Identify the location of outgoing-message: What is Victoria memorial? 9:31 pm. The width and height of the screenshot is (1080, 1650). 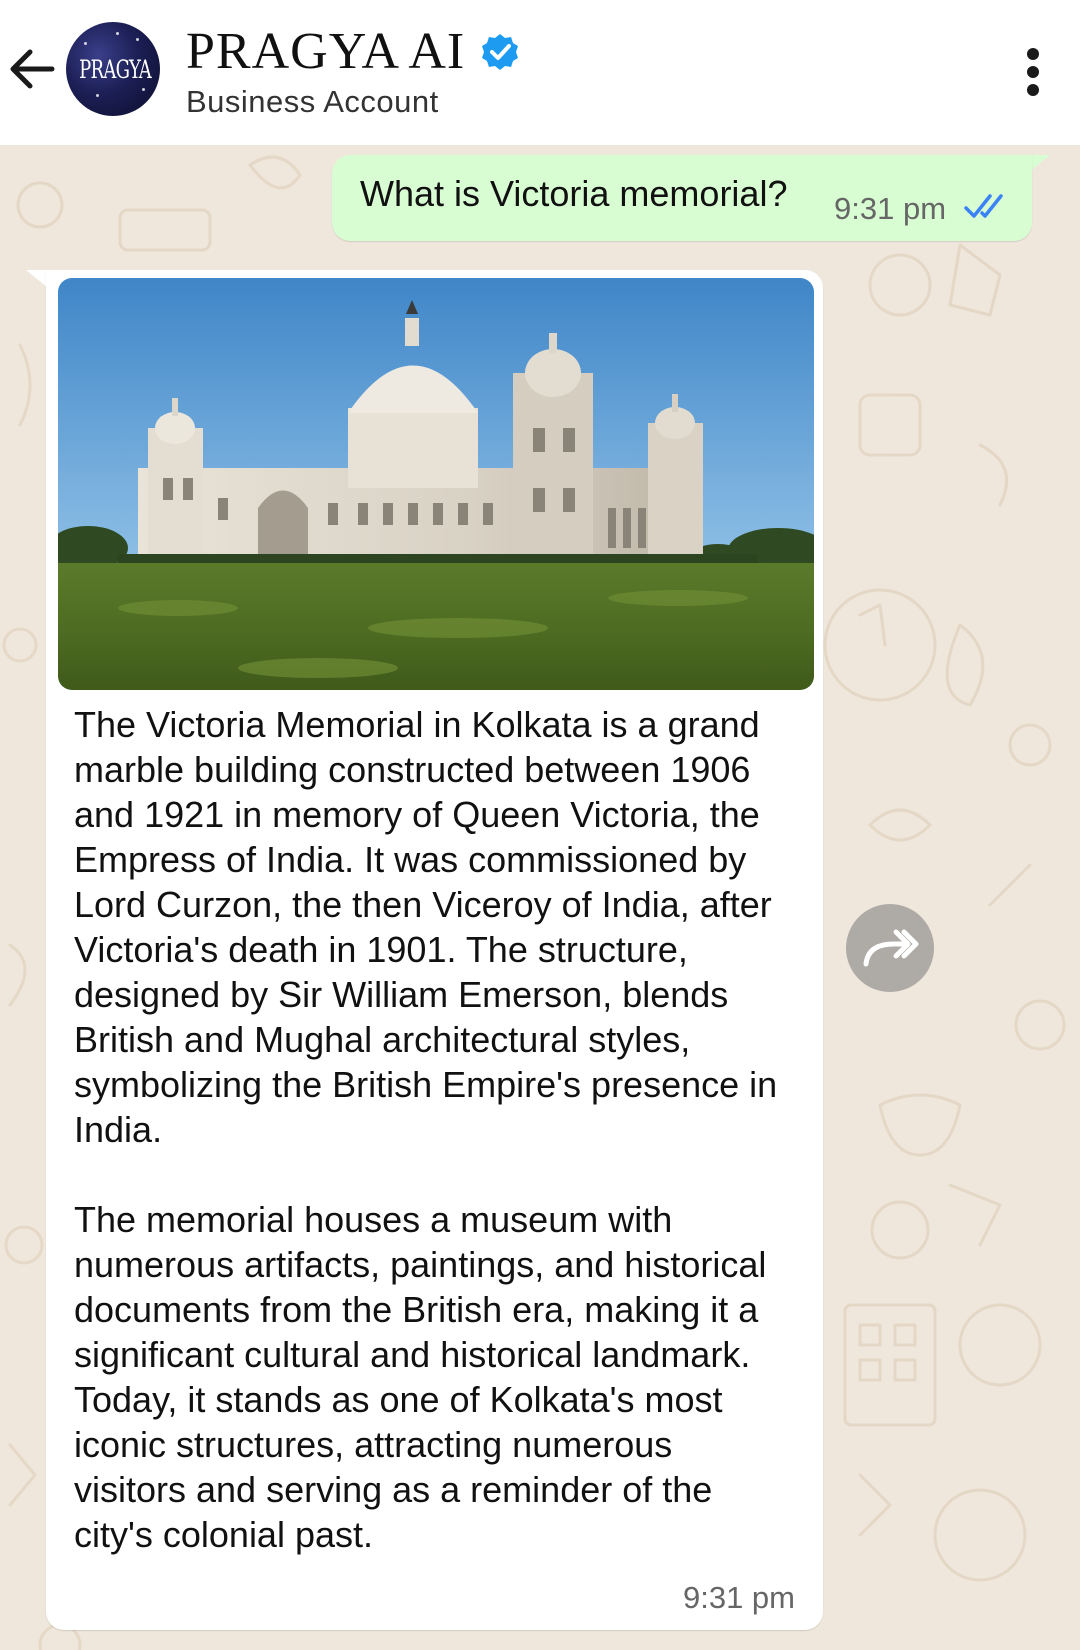
(682, 198).